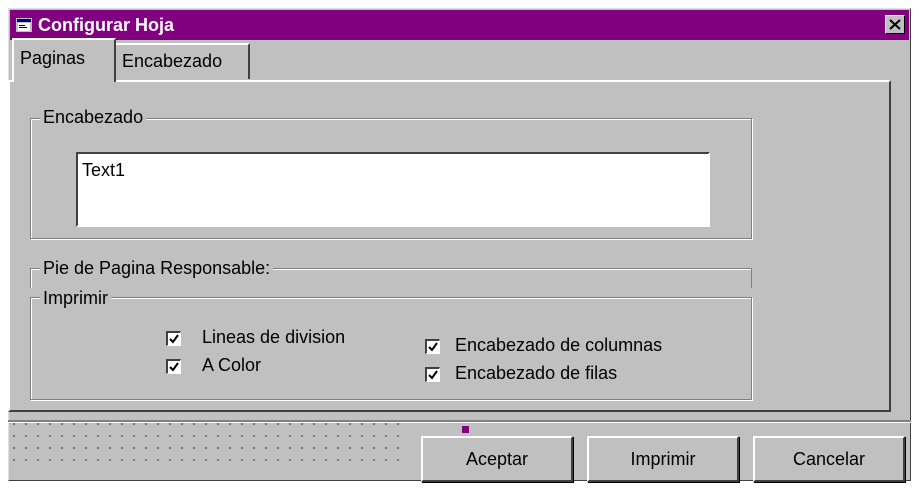 The image size is (919, 489). Describe the element at coordinates (829, 459) in the screenshot. I see `cancel-button: Cancelar` at that location.